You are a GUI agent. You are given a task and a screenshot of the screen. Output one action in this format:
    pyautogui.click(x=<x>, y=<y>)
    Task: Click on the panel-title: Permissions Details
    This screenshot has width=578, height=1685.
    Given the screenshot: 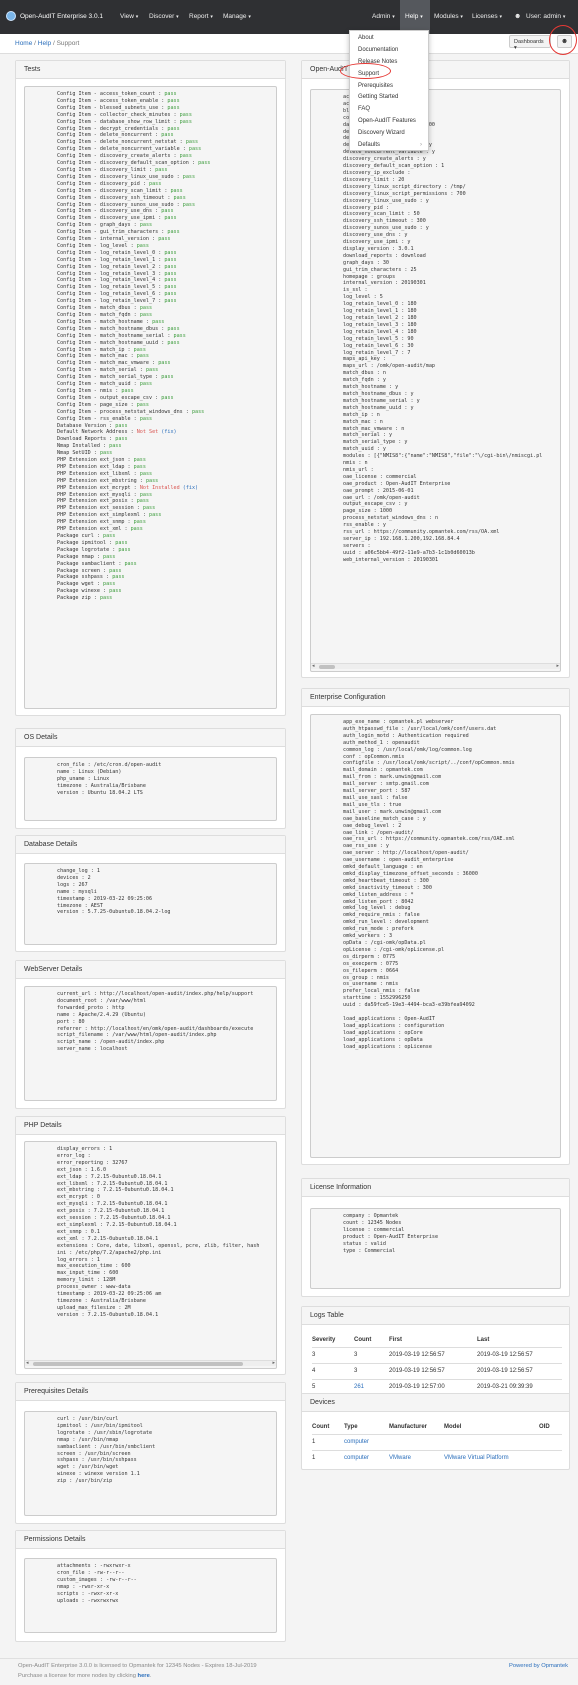 What is the action you would take?
    pyautogui.click(x=150, y=1540)
    